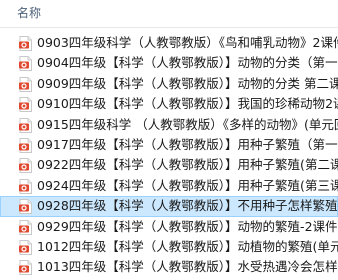  What do you see at coordinates (187, 124) in the screenshot?
I see `file-name: 0915四年级科学 （人教鄂教版）《多样的动物》(单元回顾` at bounding box center [187, 124].